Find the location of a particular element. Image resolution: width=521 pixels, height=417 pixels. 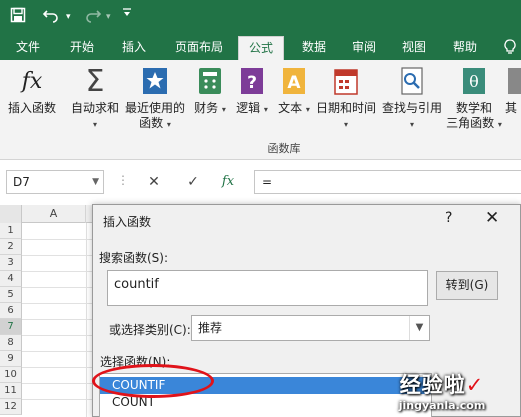

tab-review: 审阅 is located at coordinates (364, 47).